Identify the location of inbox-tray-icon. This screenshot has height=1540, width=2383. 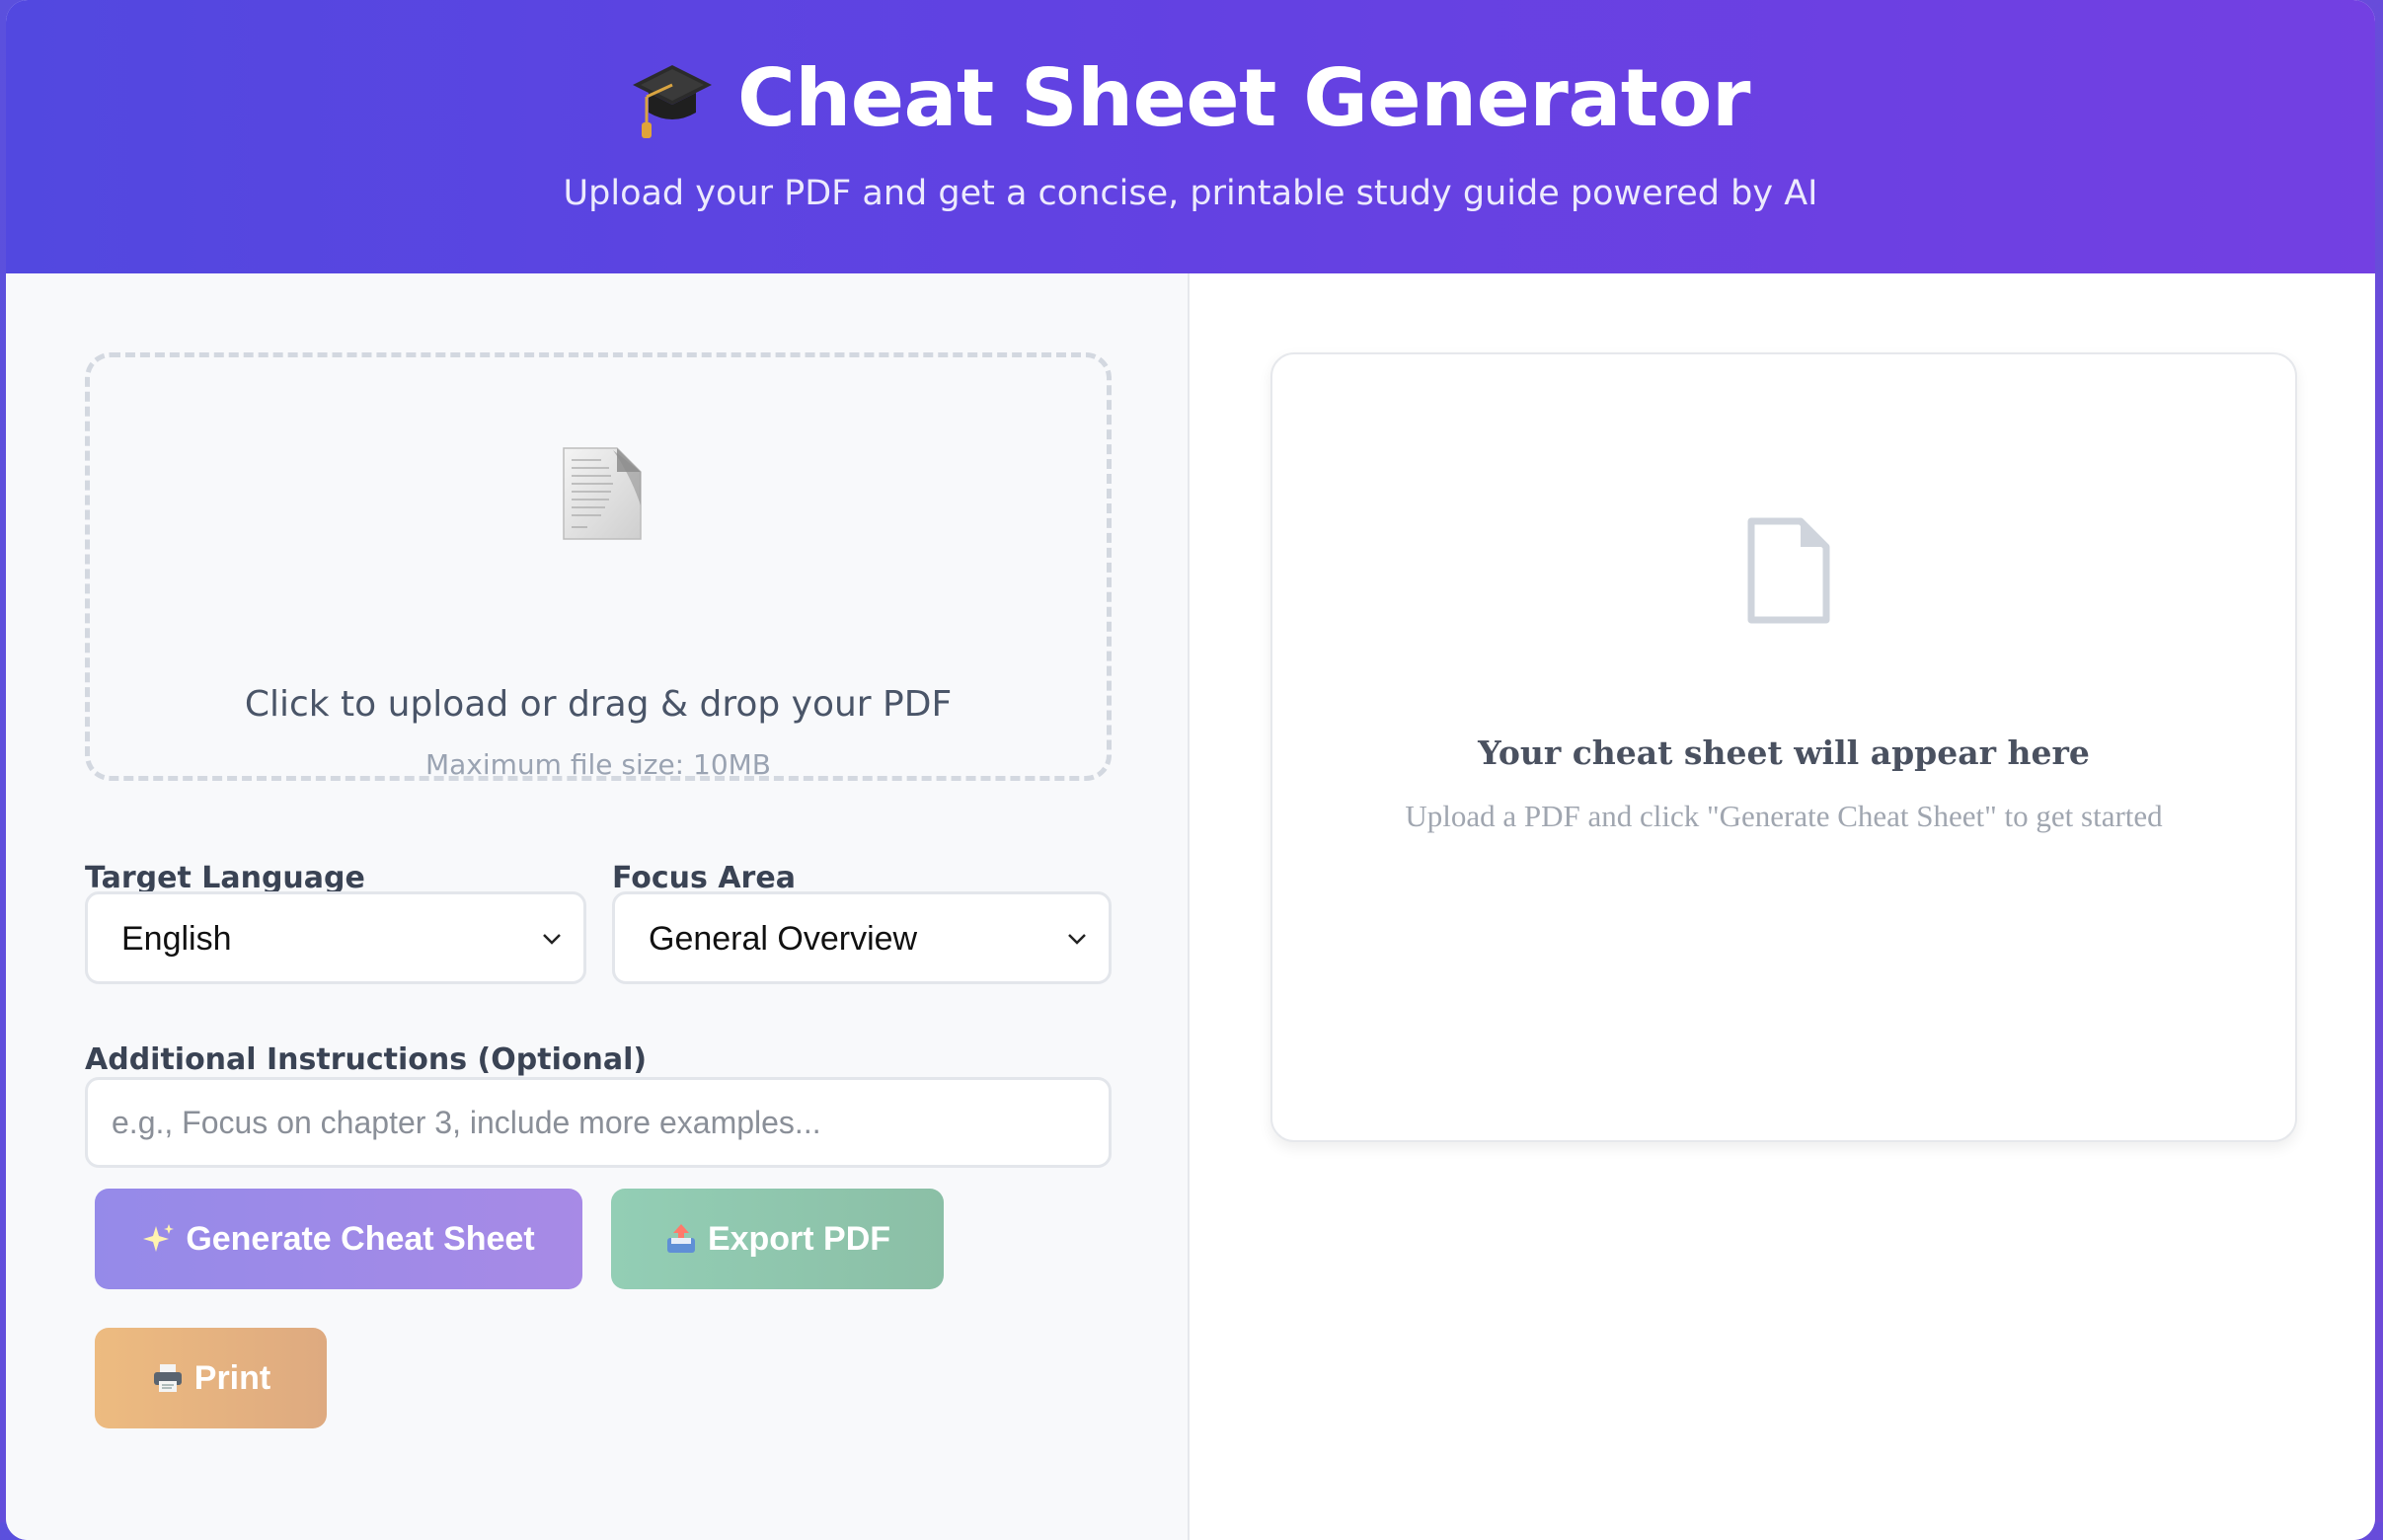
(680, 1238).